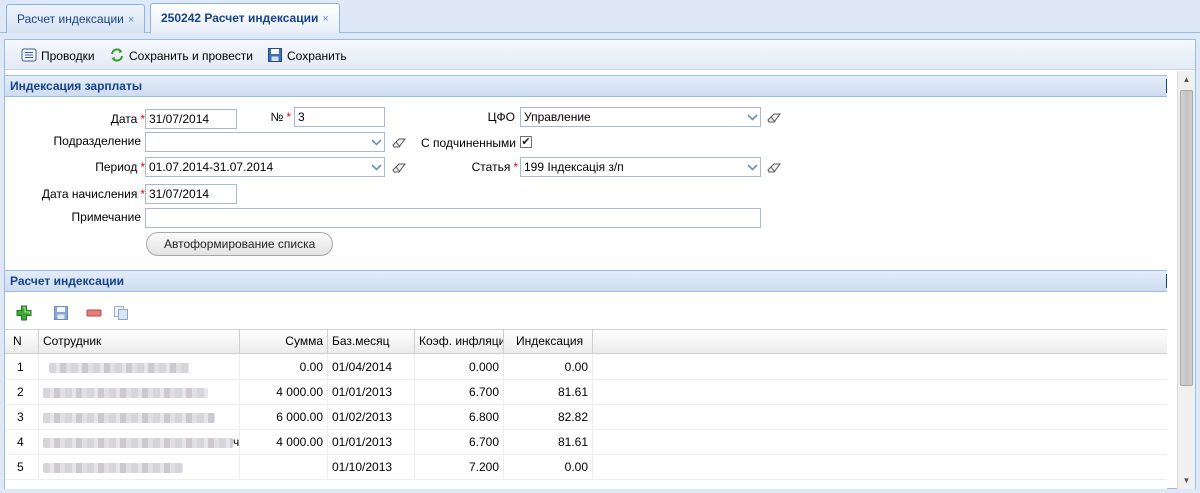 This screenshot has width=1200, height=493. What do you see at coordinates (265, 167) in the screenshot?
I see `period-combo: 01.07.2014-31.07.2014` at bounding box center [265, 167].